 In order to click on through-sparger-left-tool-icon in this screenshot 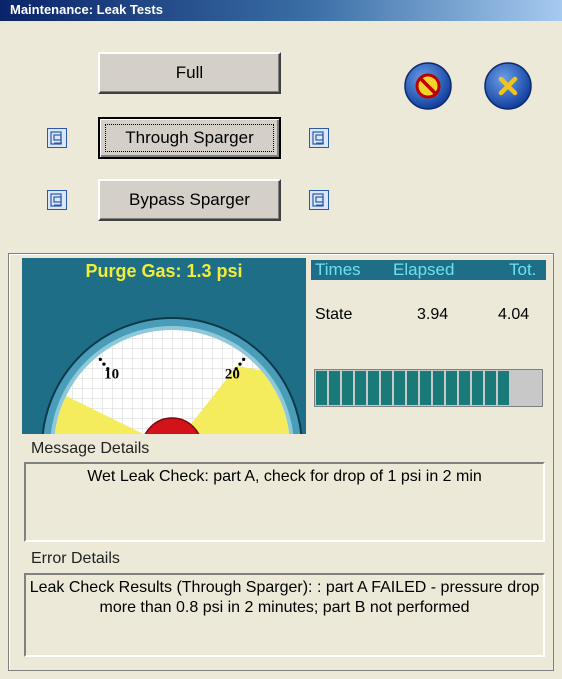, I will do `click(57, 138)`.